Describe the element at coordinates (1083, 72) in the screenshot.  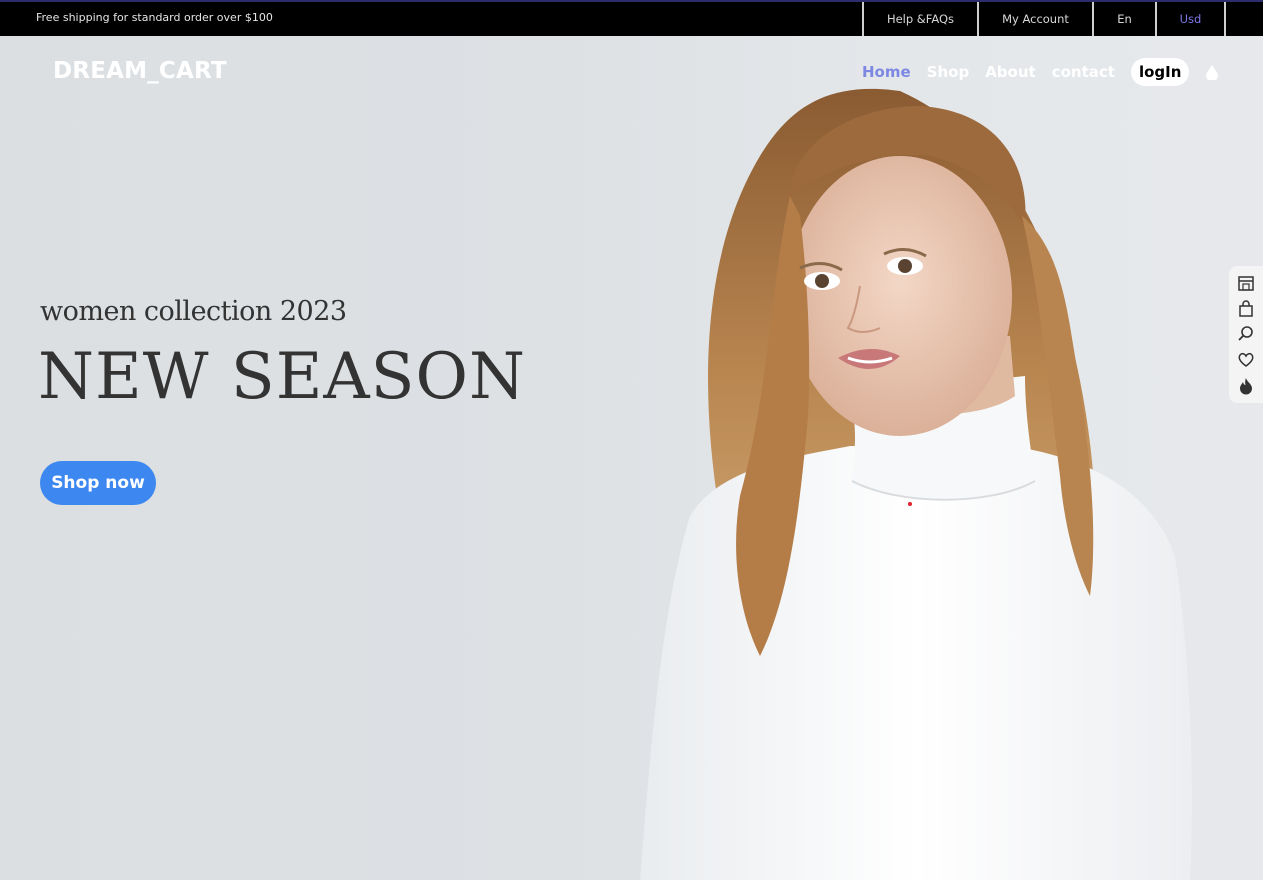
I see `nav-contact: contact` at that location.